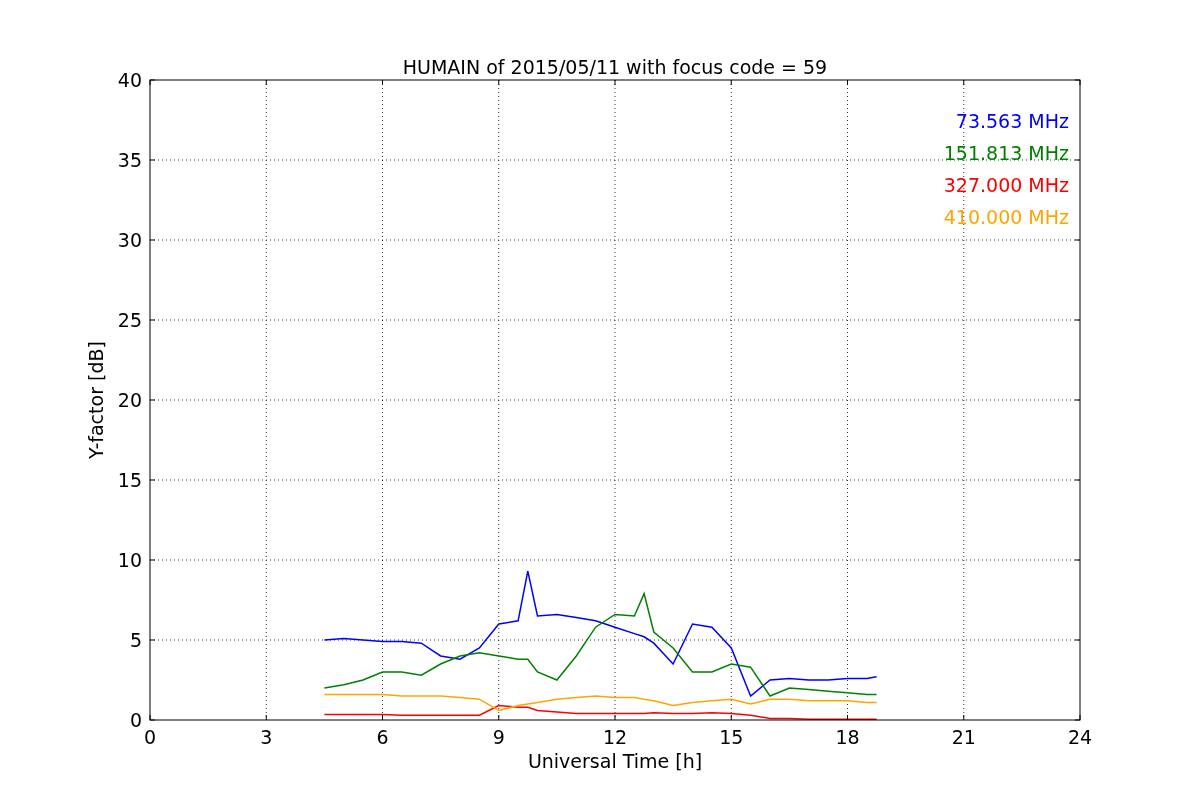 The width and height of the screenshot is (1200, 800). What do you see at coordinates (615, 67) in the screenshot?
I see `chart-title: HUMAIN of 2015/05/11 with focus code = 59` at bounding box center [615, 67].